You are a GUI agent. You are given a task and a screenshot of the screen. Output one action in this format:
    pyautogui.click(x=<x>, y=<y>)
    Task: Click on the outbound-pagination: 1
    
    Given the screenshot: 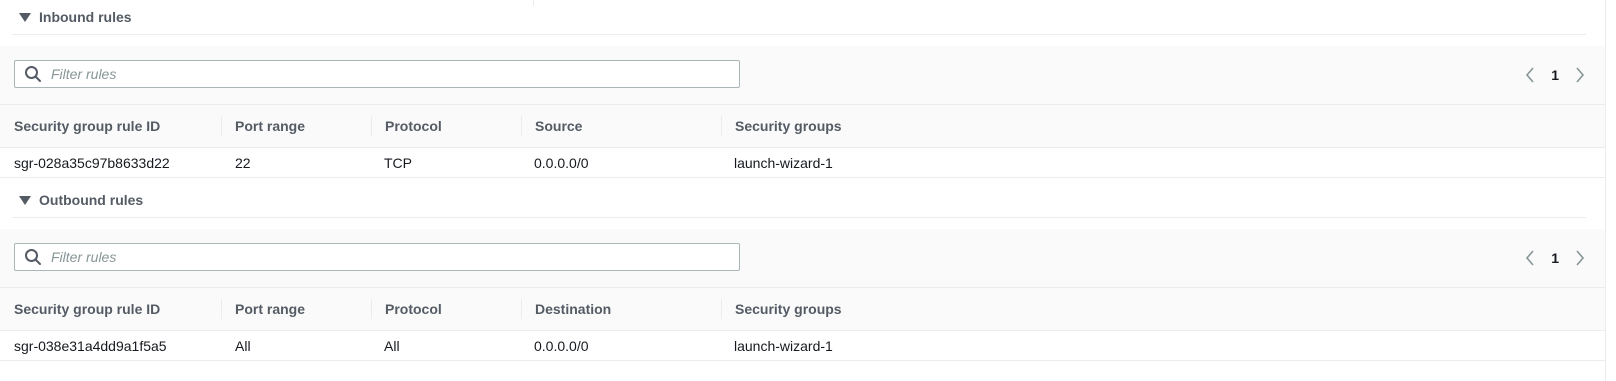 What is the action you would take?
    pyautogui.click(x=1555, y=258)
    